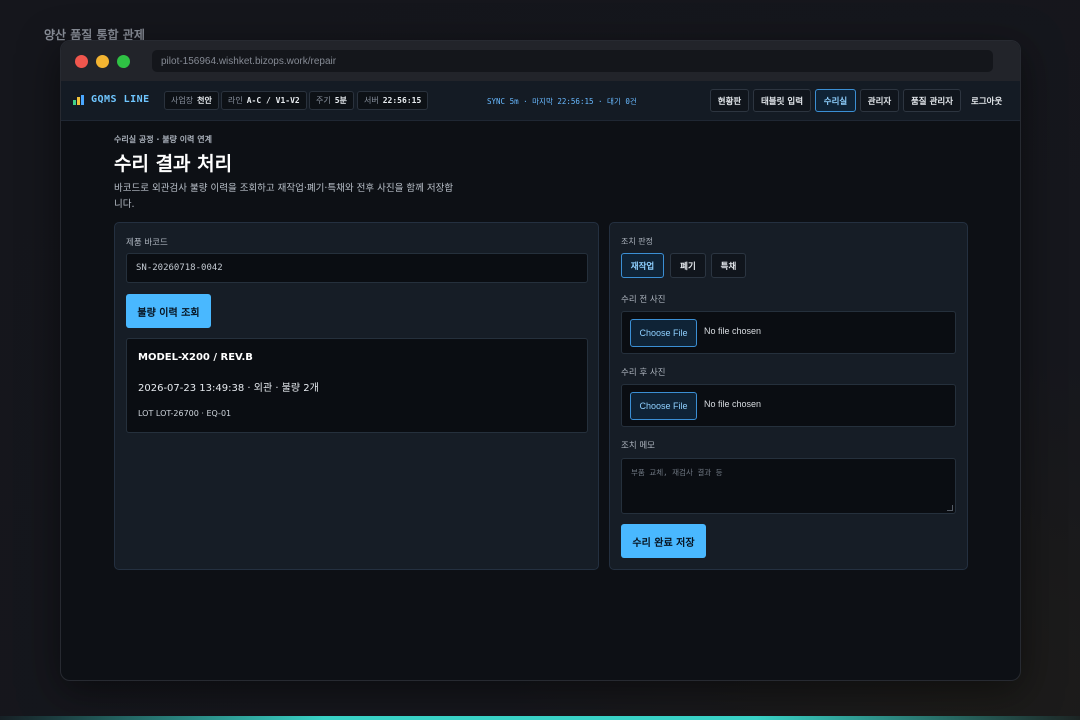 The height and width of the screenshot is (720, 1080). What do you see at coordinates (79, 99) in the screenshot?
I see `bar-chart-icon` at bounding box center [79, 99].